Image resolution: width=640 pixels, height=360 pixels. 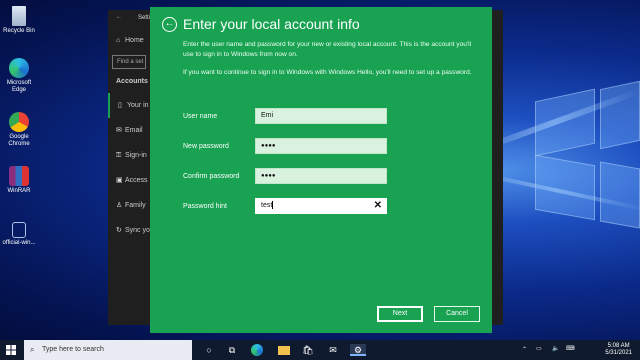 What do you see at coordinates (200, 116) in the screenshot?
I see `username-label: User name` at bounding box center [200, 116].